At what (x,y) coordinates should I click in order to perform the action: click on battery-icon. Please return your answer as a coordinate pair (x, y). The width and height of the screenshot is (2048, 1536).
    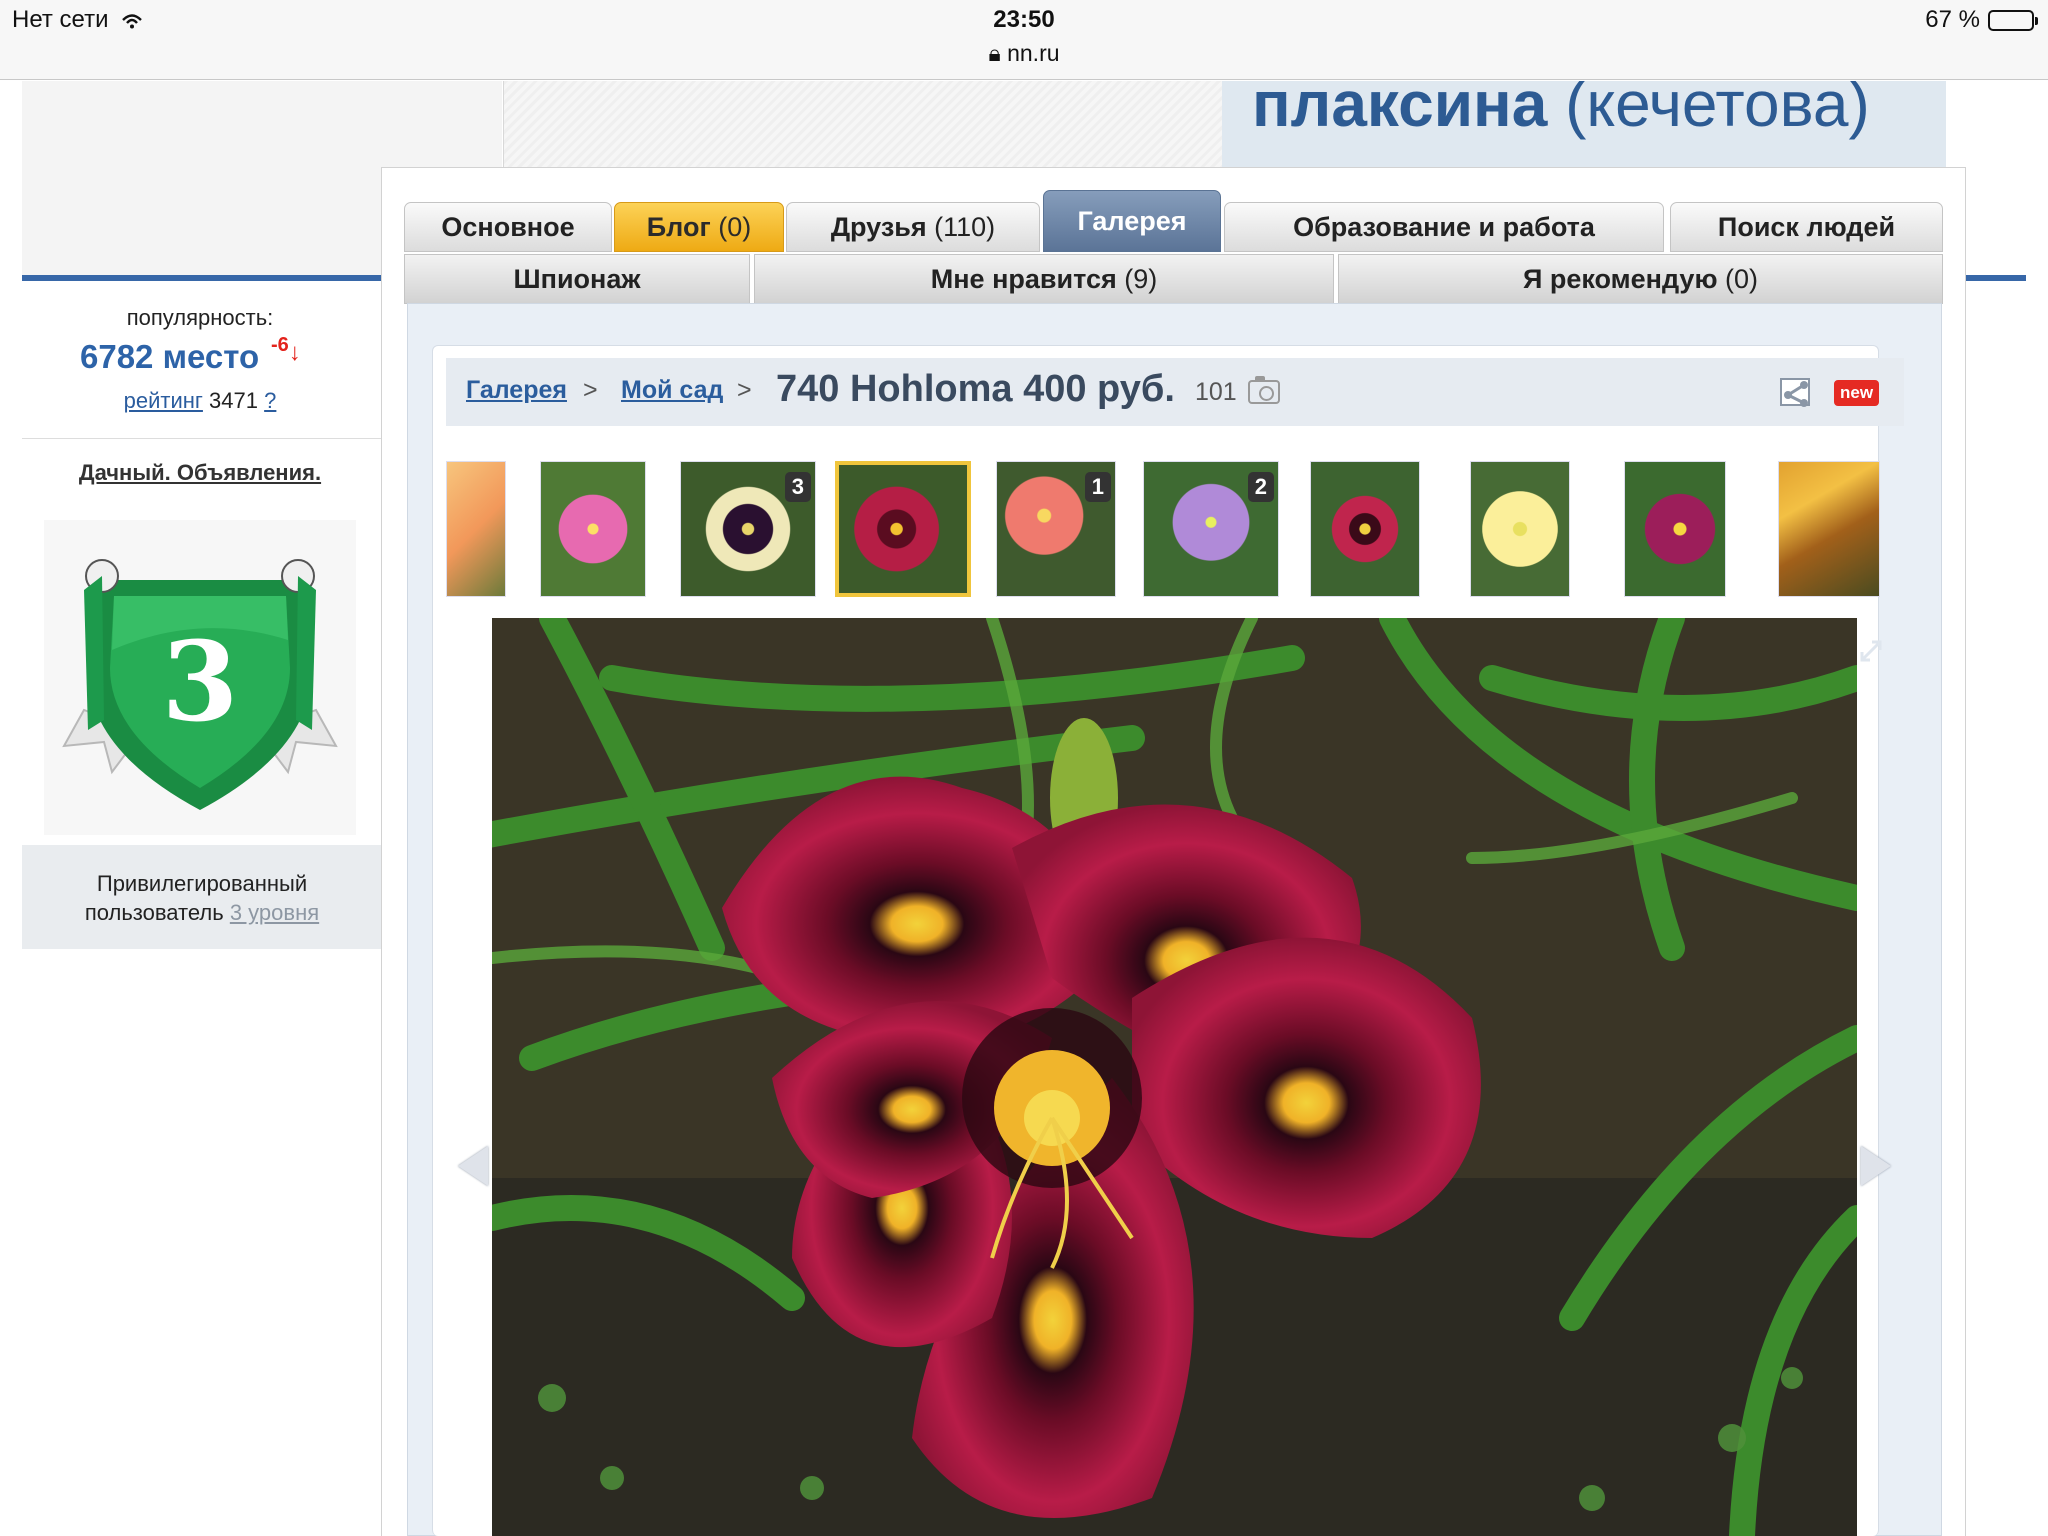
    Looking at the image, I should click on (2013, 20).